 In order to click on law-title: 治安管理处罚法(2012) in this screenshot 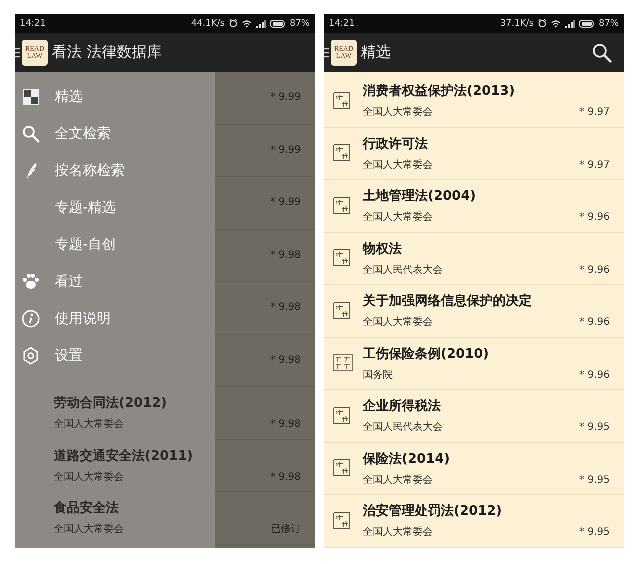, I will do `click(433, 511)`.